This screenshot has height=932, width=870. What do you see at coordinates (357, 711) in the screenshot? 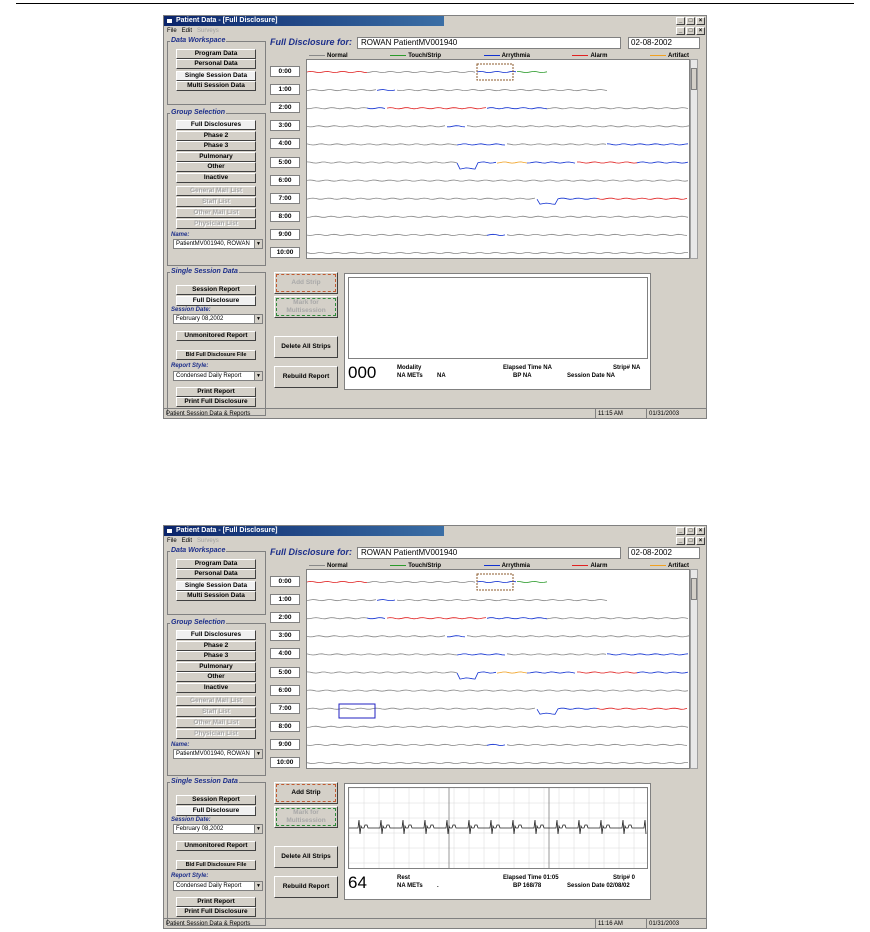
I see `selection-box` at bounding box center [357, 711].